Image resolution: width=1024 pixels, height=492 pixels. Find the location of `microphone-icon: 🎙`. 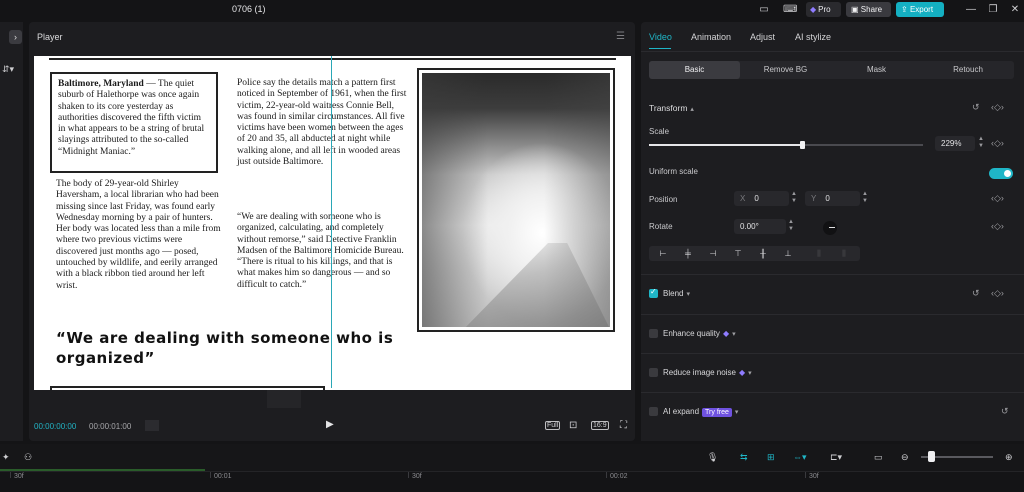

microphone-icon: 🎙 is located at coordinates (712, 457).